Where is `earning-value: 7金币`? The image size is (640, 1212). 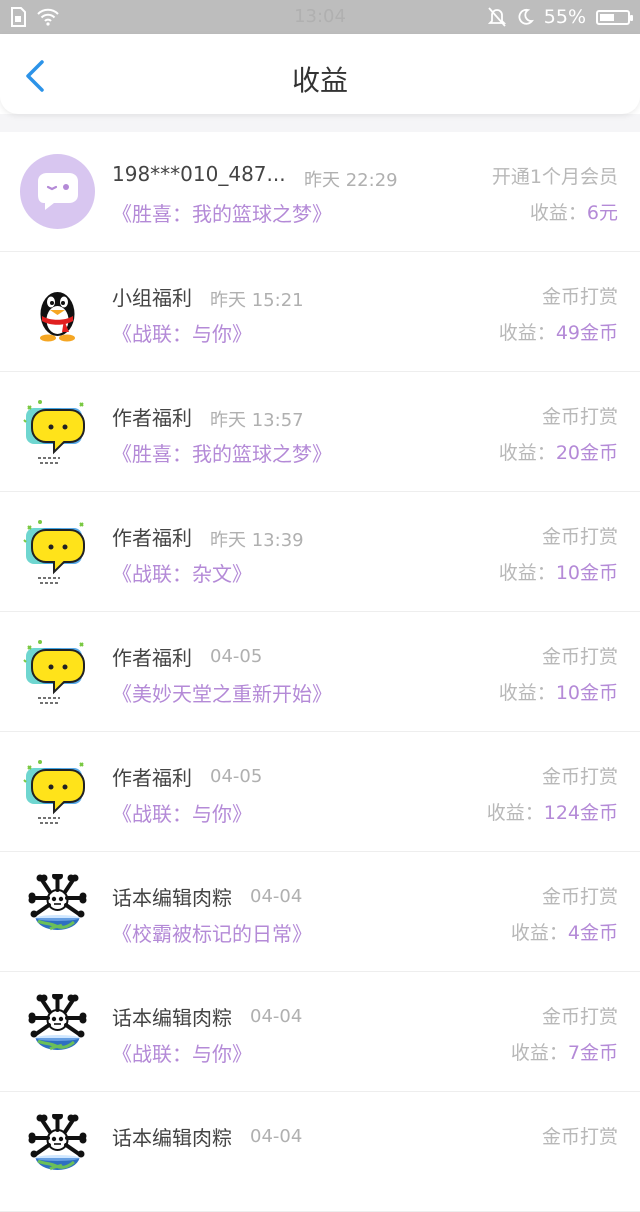
earning-value: 7金币 is located at coordinates (592, 1053).